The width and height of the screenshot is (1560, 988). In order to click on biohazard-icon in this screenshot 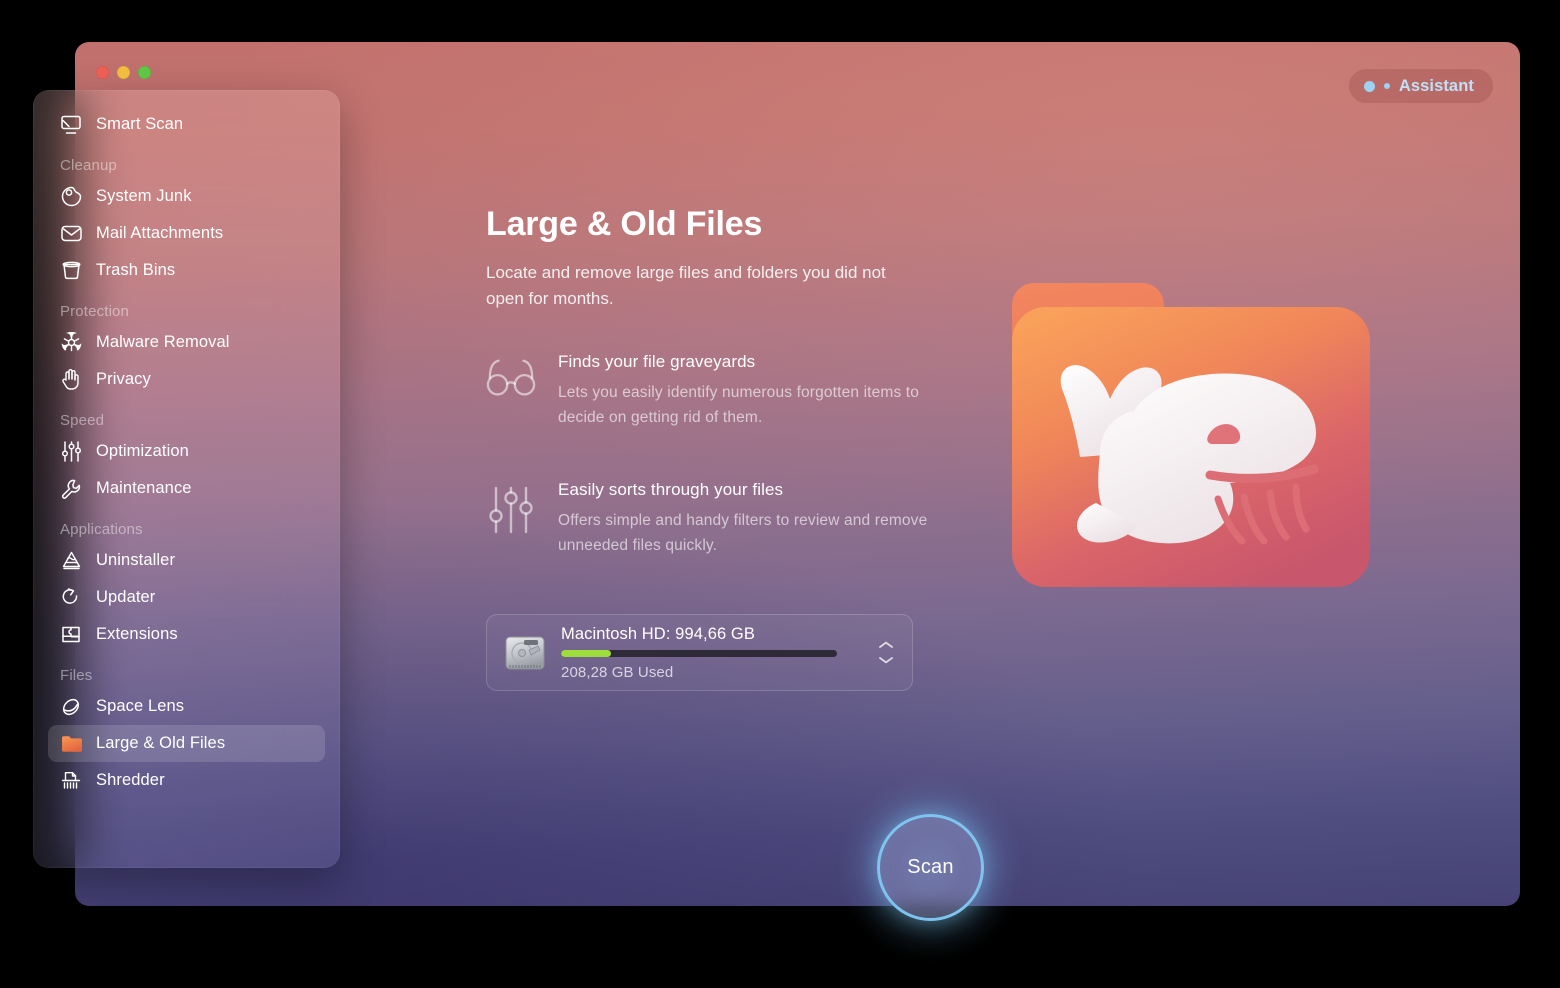, I will do `click(71, 343)`.